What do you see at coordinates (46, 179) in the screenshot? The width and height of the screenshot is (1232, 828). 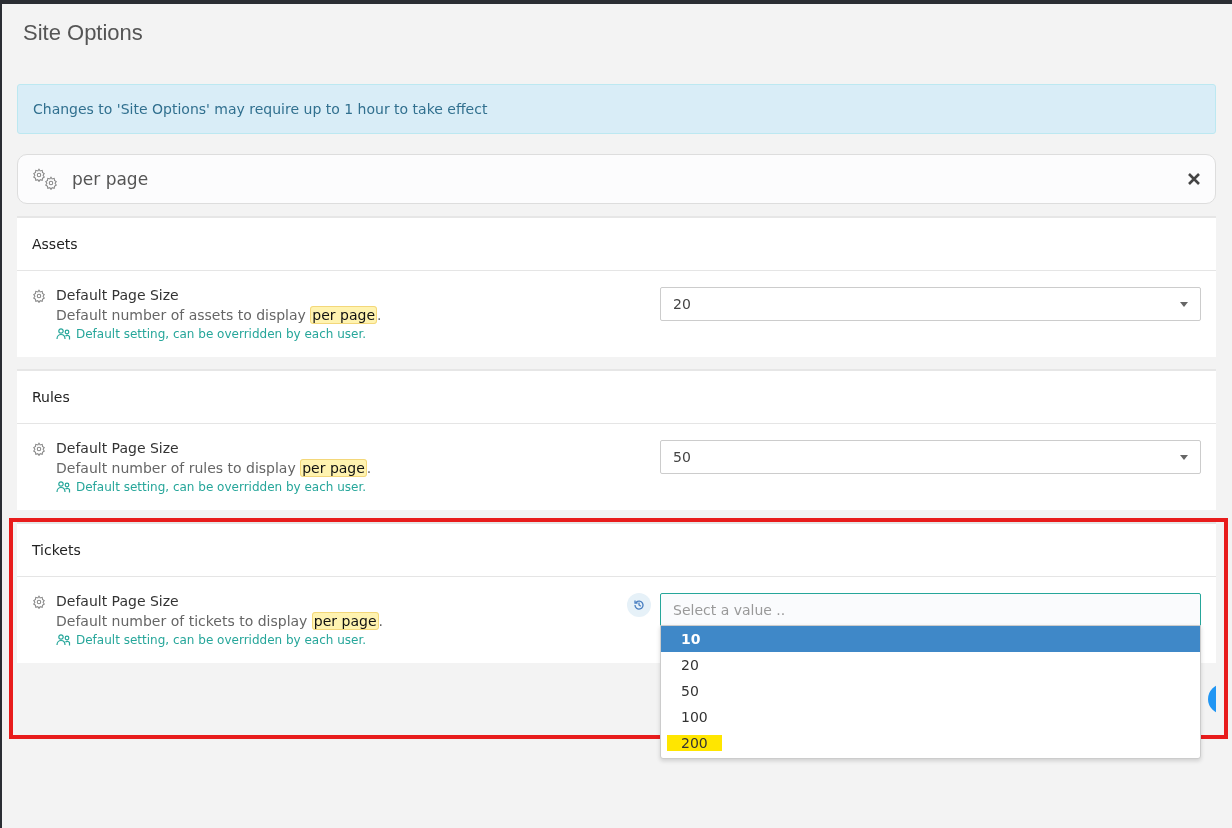 I see `gears-icon` at bounding box center [46, 179].